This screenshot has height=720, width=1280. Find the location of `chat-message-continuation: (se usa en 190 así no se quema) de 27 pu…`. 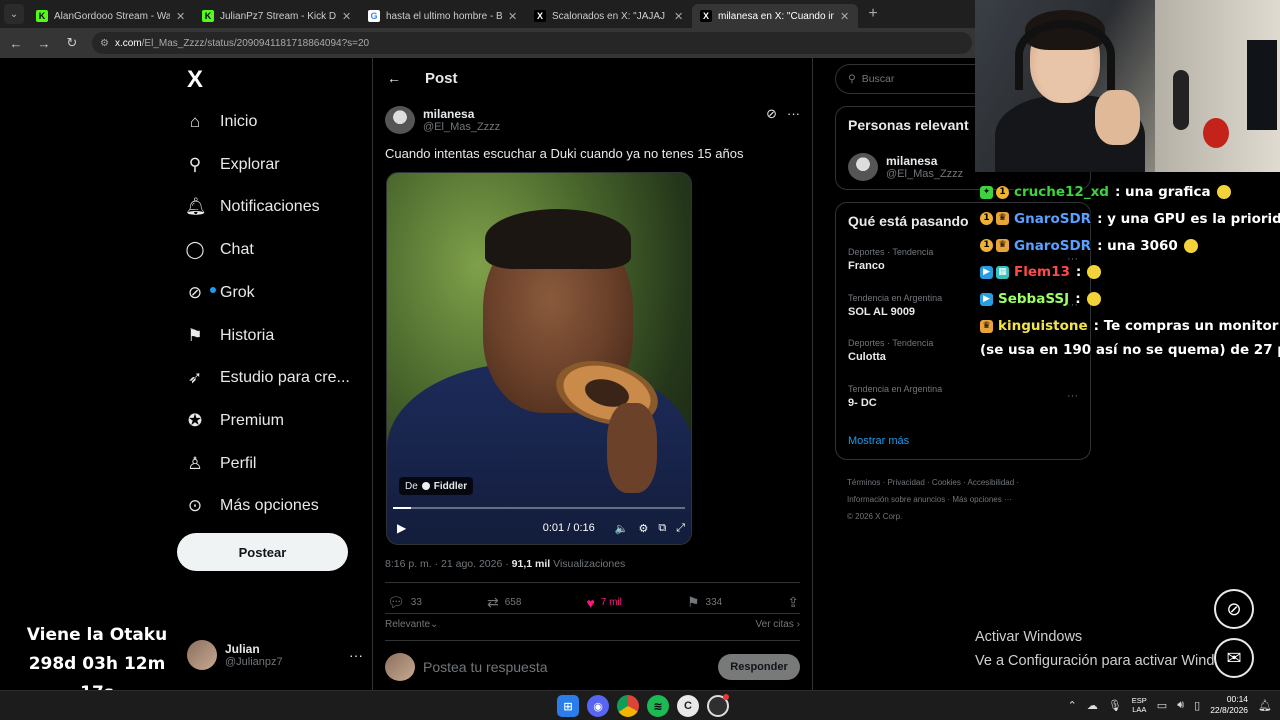

chat-message-continuation: (se usa en 190 así no se quema) de 27 pu… is located at coordinates (1130, 350).